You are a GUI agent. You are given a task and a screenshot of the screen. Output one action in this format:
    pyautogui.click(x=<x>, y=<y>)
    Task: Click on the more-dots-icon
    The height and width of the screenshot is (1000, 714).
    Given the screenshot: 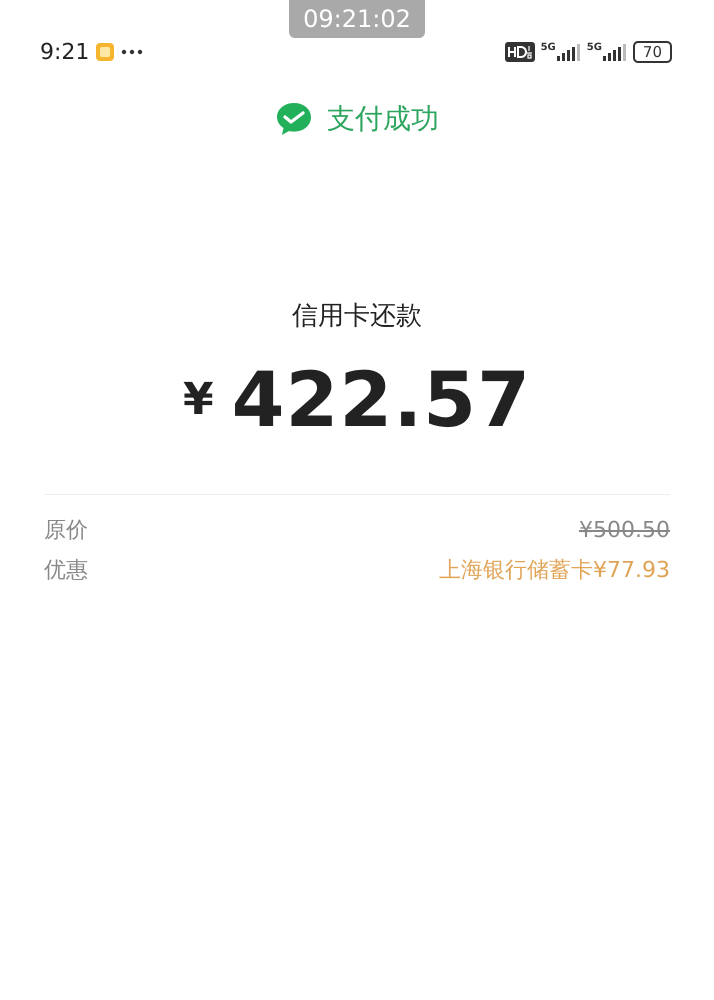 What is the action you would take?
    pyautogui.click(x=132, y=52)
    